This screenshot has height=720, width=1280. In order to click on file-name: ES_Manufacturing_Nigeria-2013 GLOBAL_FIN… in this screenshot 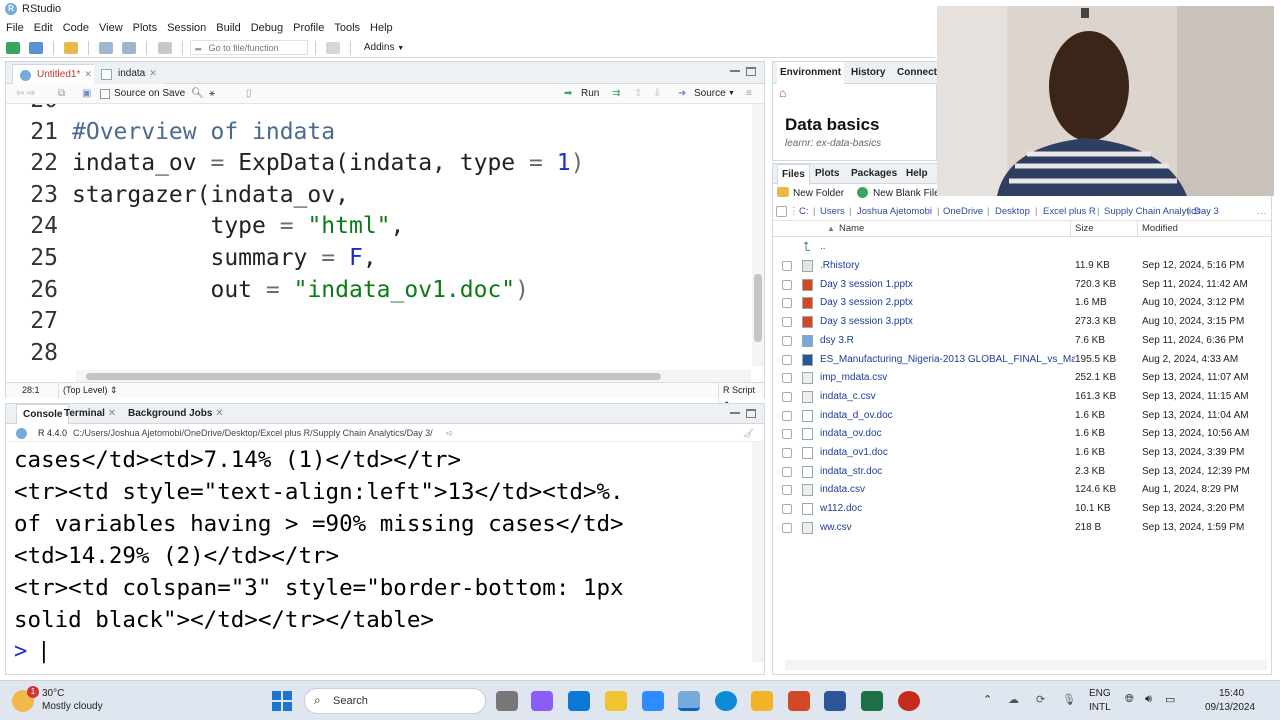, I will do `click(947, 360)`.